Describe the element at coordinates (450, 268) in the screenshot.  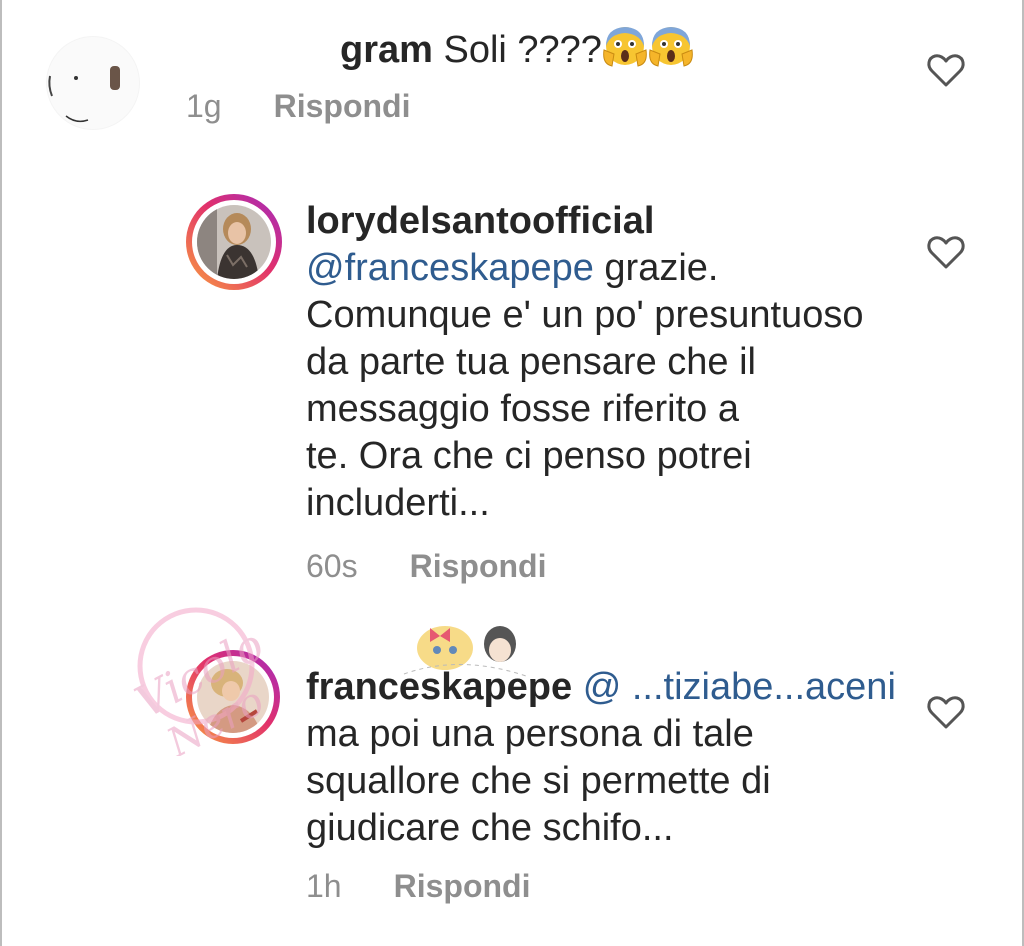
I see `mention-link: @franceskapepe` at that location.